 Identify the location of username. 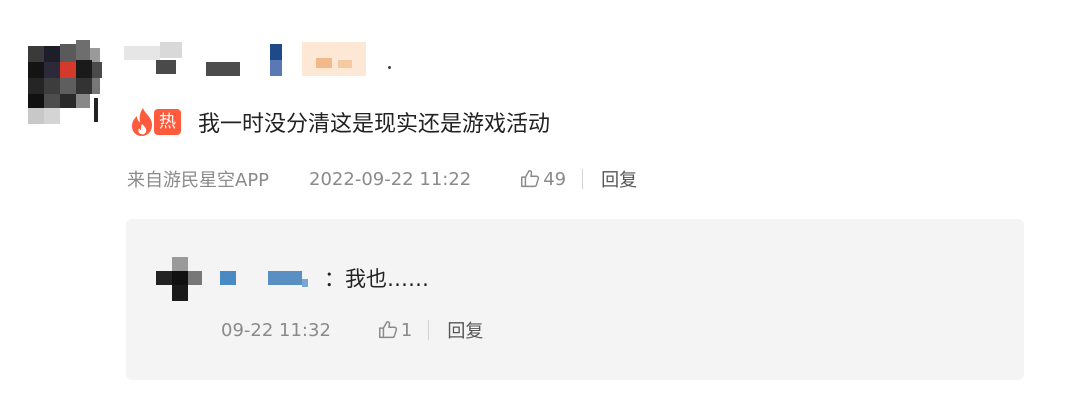
(274, 62).